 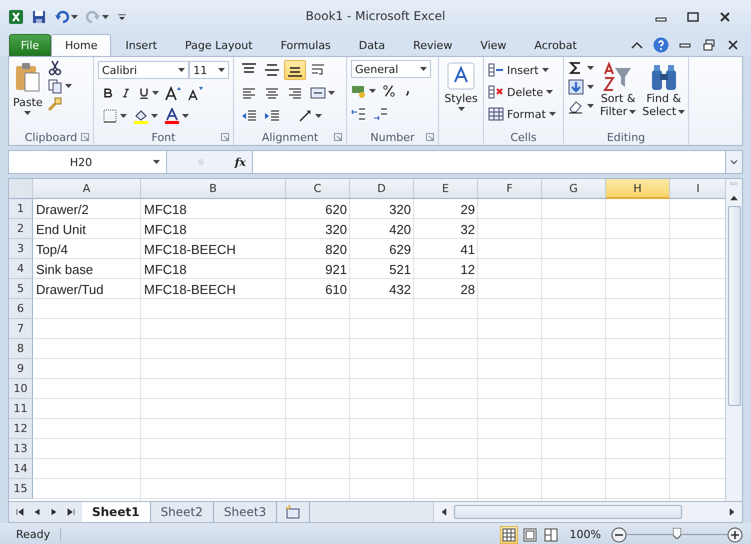 I want to click on row-header: 12, so click(x=21, y=429).